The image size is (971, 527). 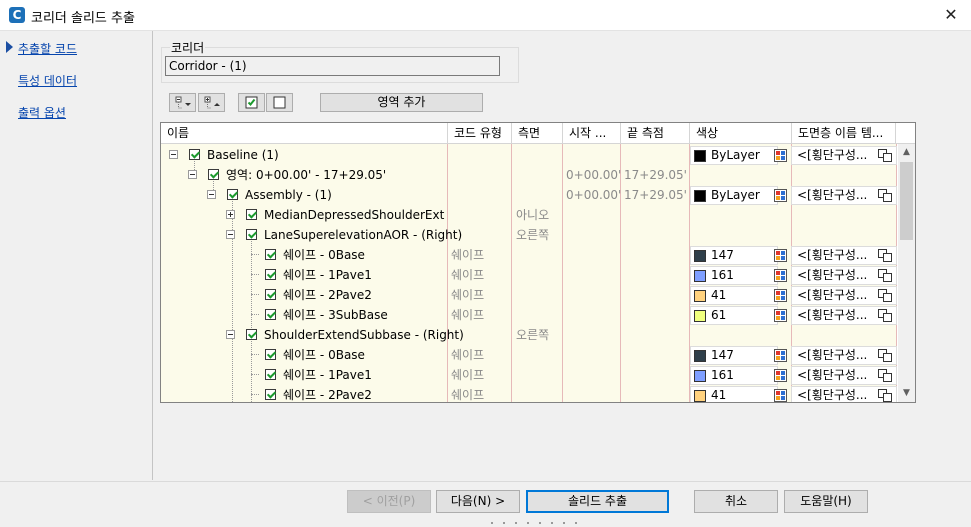 I want to click on table-row: LaneSuperelevationAOR - (Right) 오른쪽, so click(x=529, y=235).